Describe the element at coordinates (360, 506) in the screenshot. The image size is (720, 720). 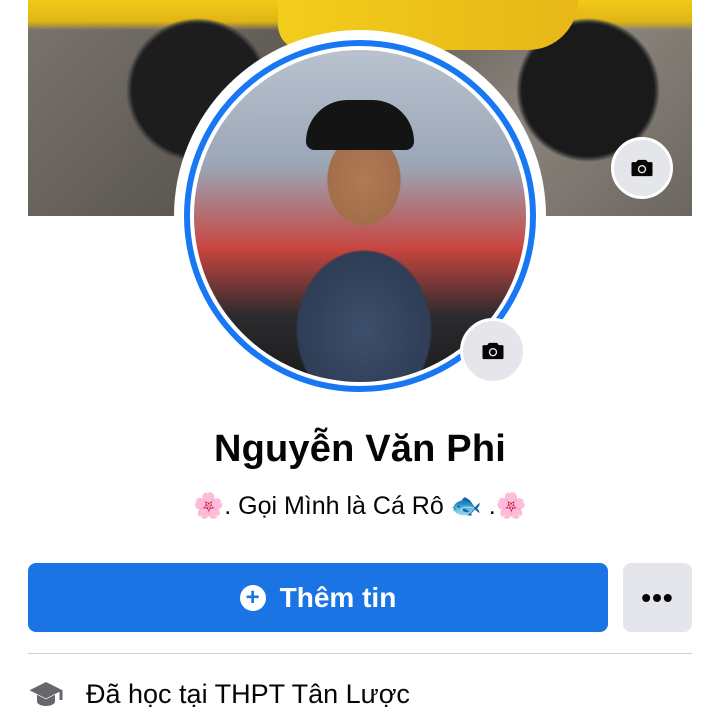
I see `profile-bio: 🌸. Gọi Mình là Cá Rô 🐟 .🌸` at that location.